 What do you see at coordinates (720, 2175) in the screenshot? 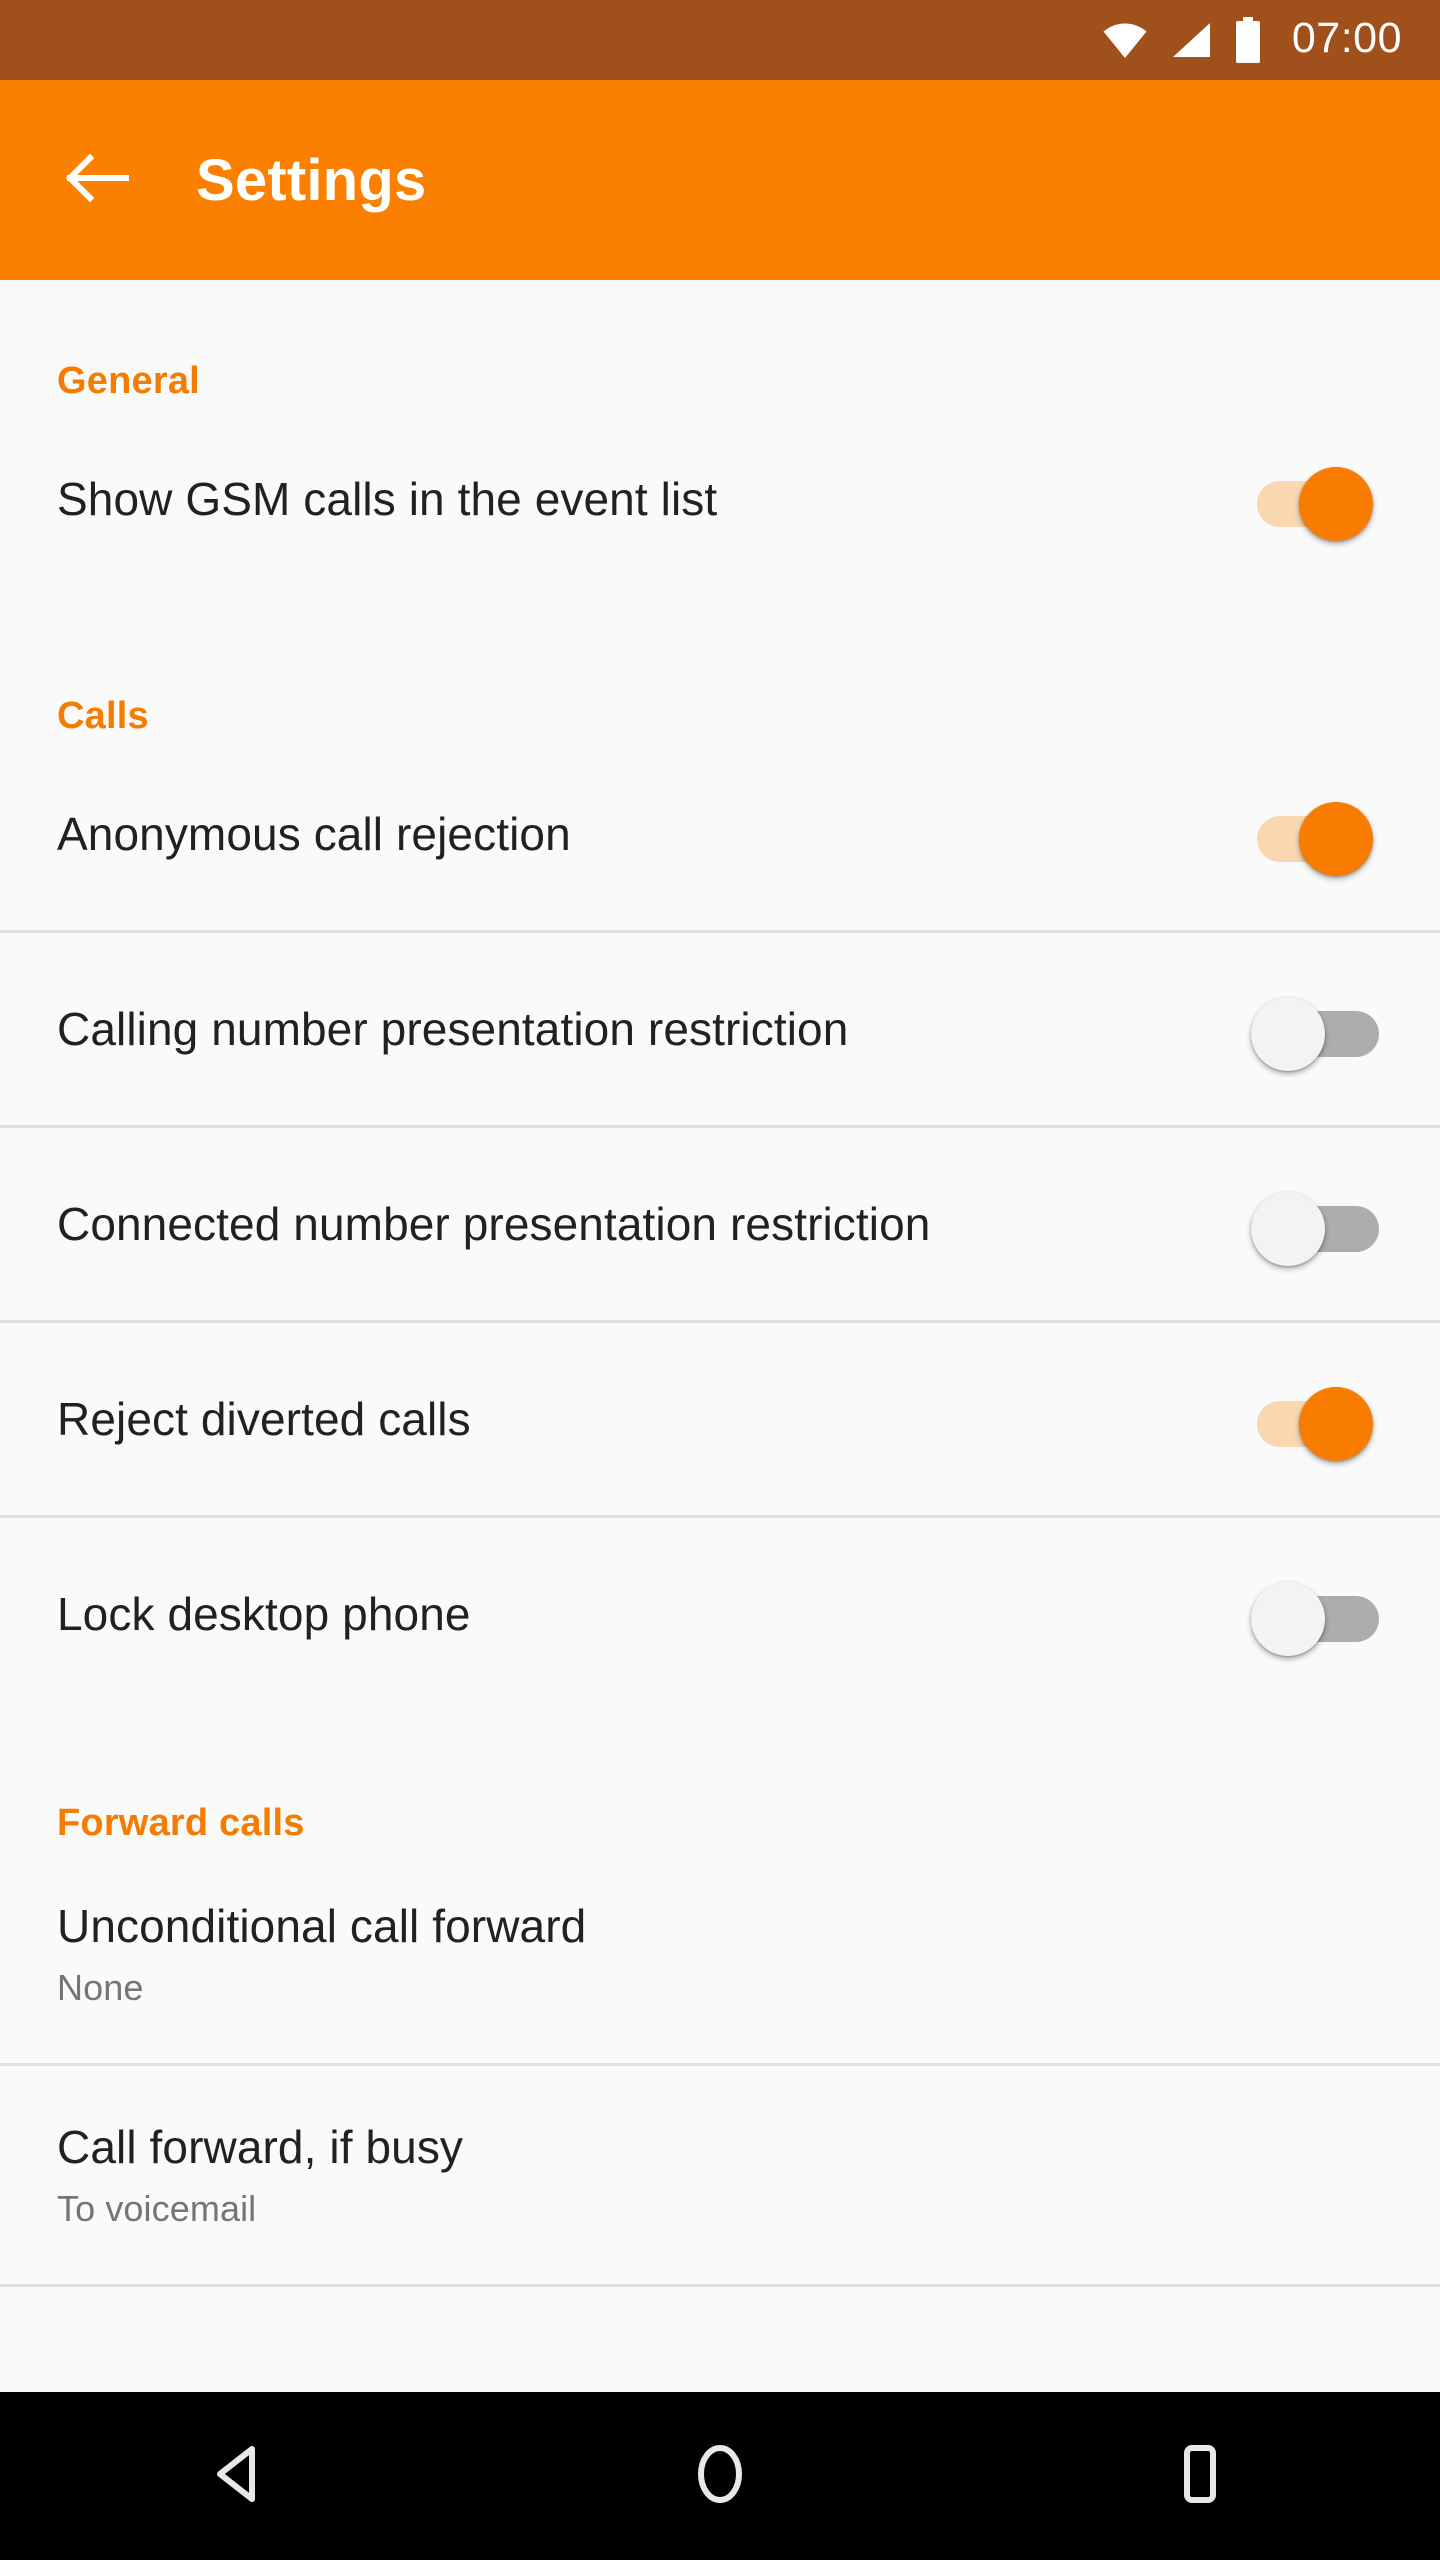
I see `setting-row-call-forward-if-busy: Call forward, if busy To voicemail` at bounding box center [720, 2175].